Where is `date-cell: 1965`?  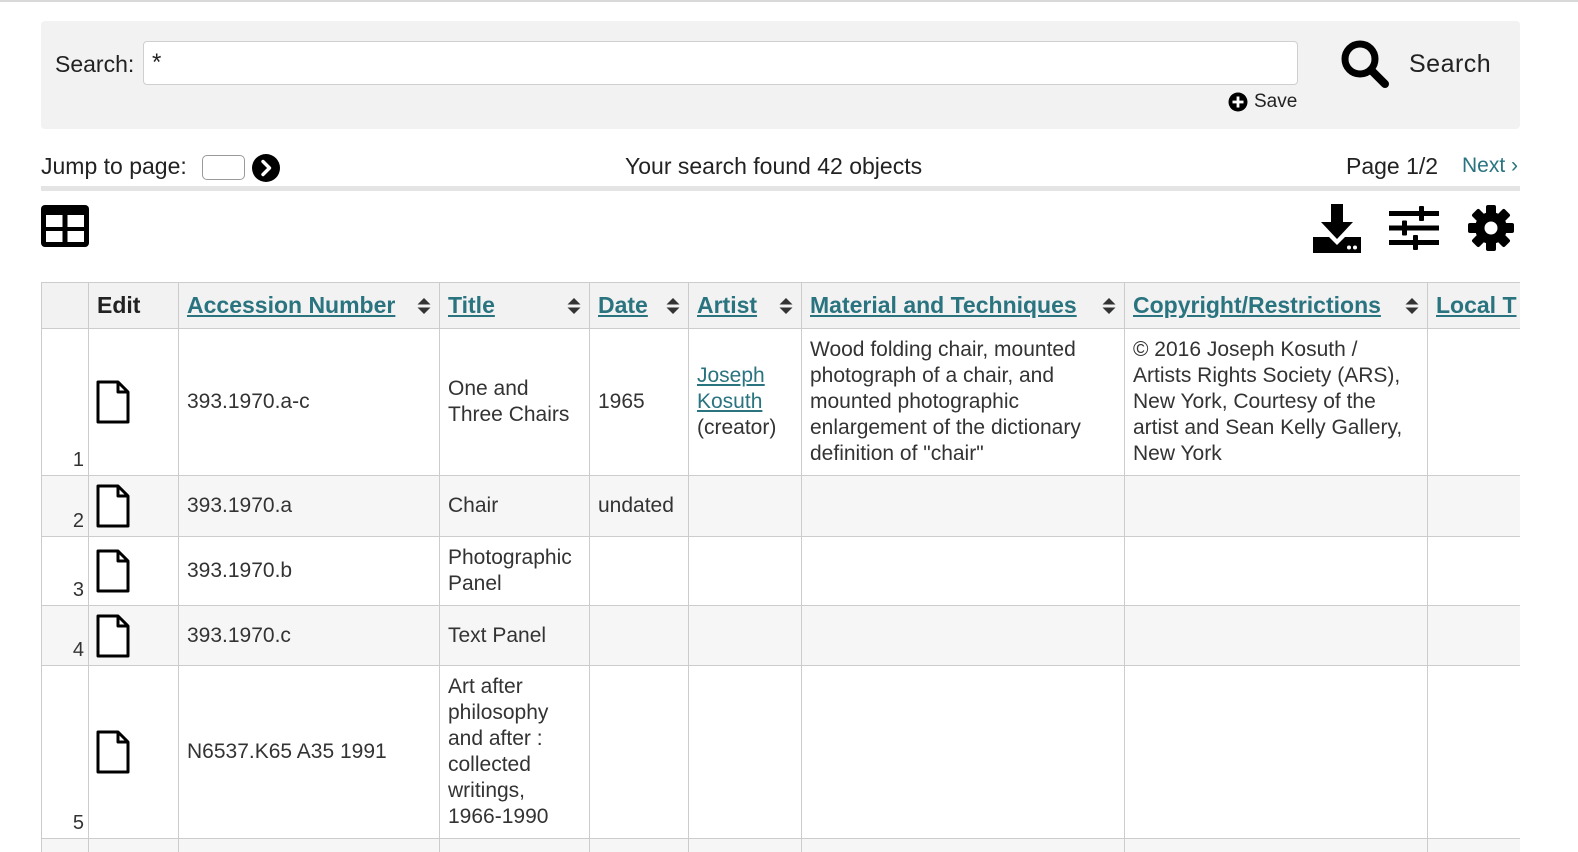
date-cell: 1965 is located at coordinates (639, 402).